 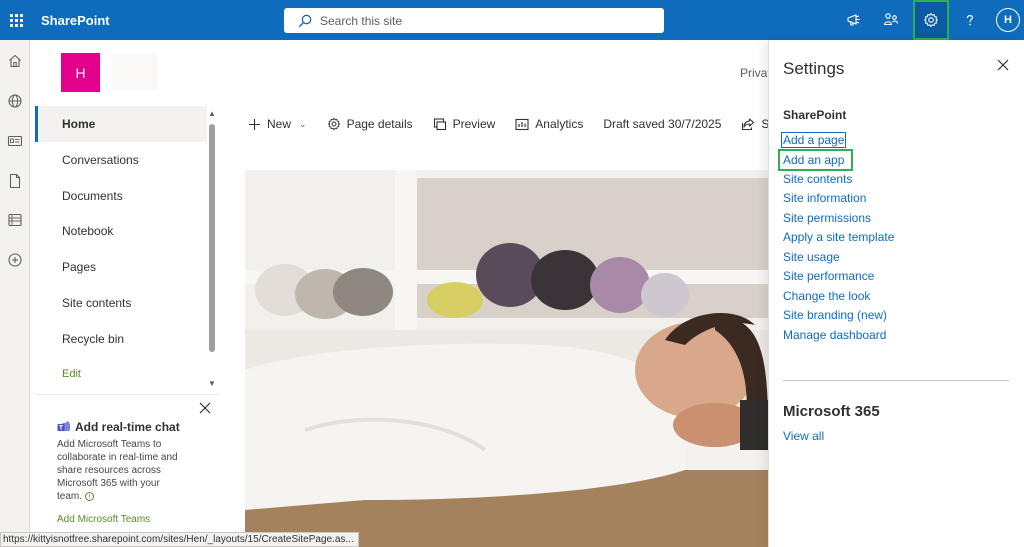 I want to click on section-heading-microsoft-365: Microsoft 365, so click(x=831, y=411).